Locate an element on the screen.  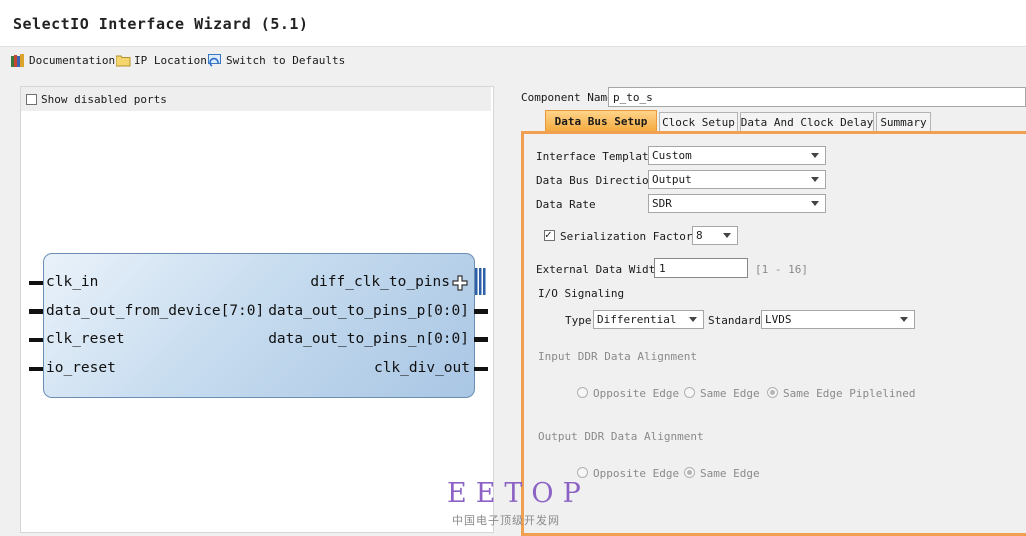
io-signaling-label: I/O Signaling is located at coordinates (581, 293).